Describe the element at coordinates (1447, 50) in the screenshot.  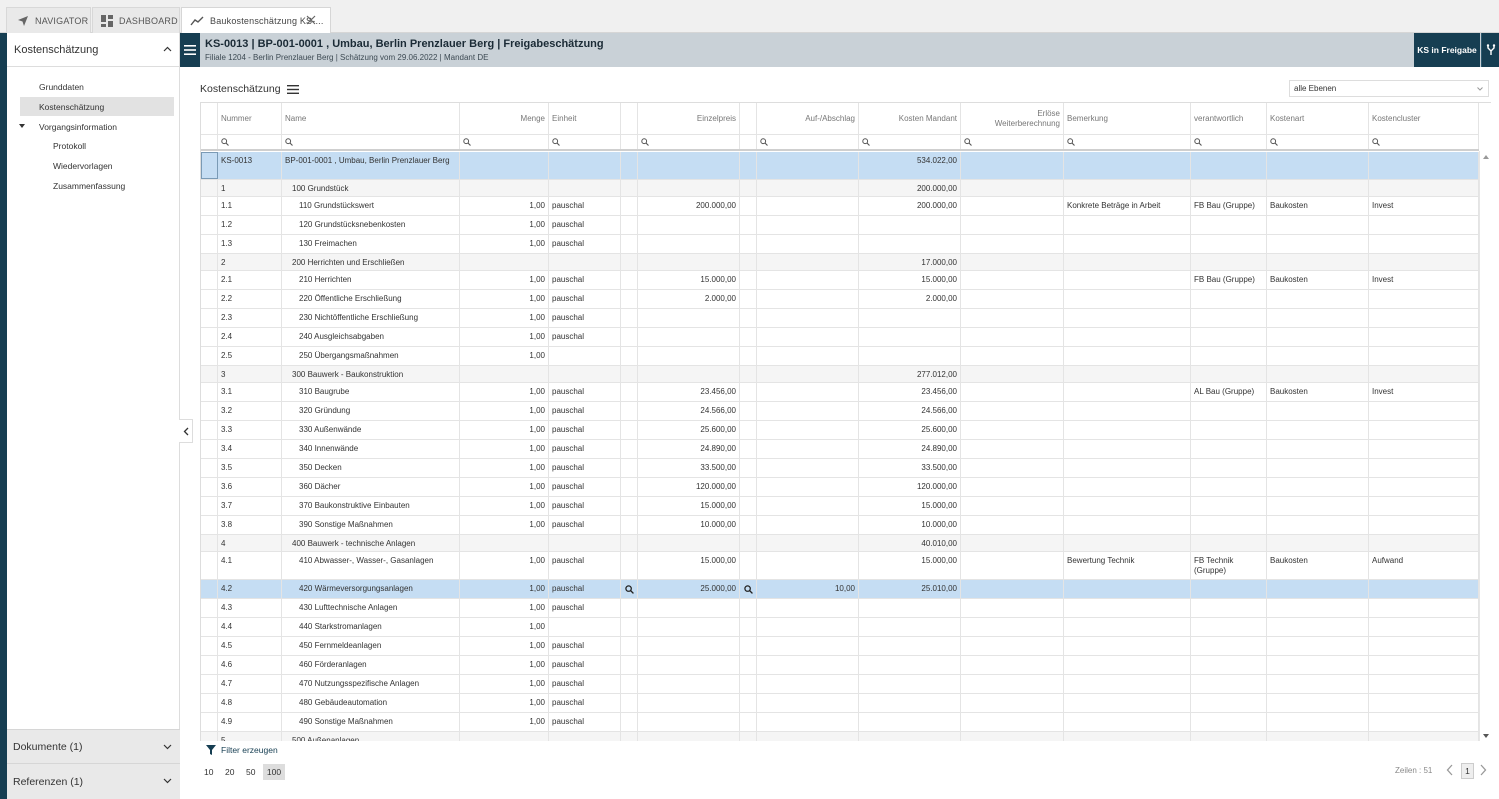
I see `ks-in-freigabe-button: KS in Freigabe` at that location.